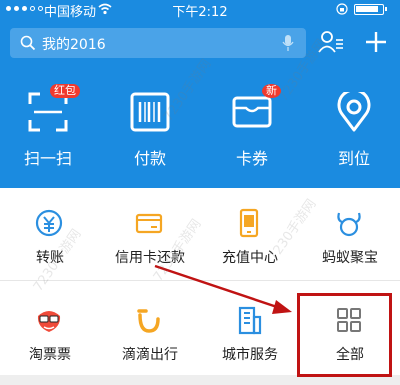 The width and height of the screenshot is (400, 385). What do you see at coordinates (331, 42) in the screenshot?
I see `contacts-icon` at bounding box center [331, 42].